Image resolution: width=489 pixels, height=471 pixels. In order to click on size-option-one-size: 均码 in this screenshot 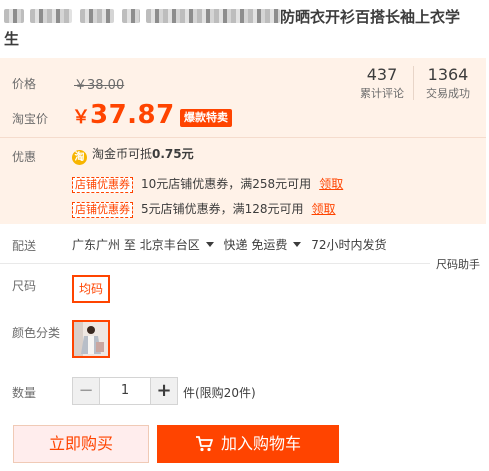, I will do `click(91, 289)`.